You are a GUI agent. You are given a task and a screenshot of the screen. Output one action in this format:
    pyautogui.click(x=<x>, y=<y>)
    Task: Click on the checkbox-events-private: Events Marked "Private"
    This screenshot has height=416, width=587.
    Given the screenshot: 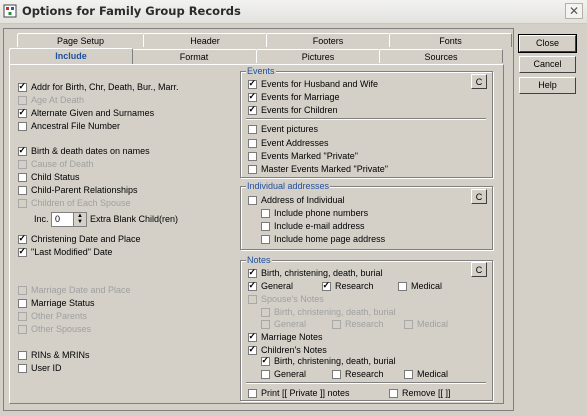 What is the action you would take?
    pyautogui.click(x=303, y=156)
    